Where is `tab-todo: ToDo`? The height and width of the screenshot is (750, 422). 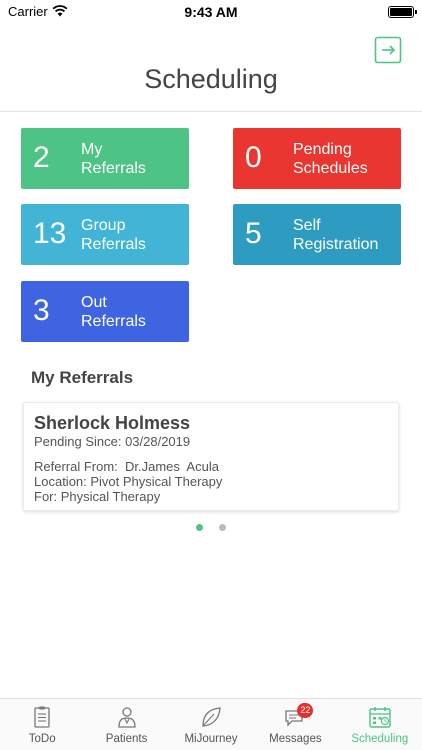 tab-todo: ToDo is located at coordinates (42, 724).